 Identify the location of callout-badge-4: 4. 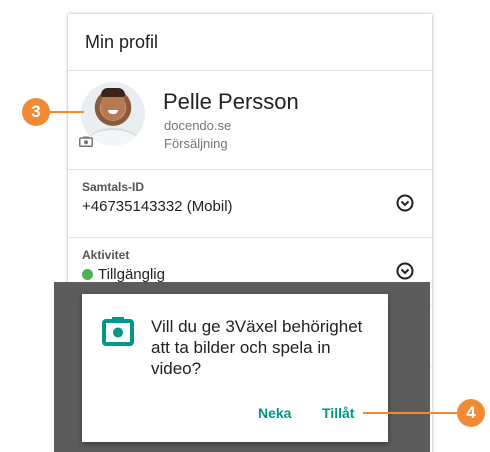
(471, 413).